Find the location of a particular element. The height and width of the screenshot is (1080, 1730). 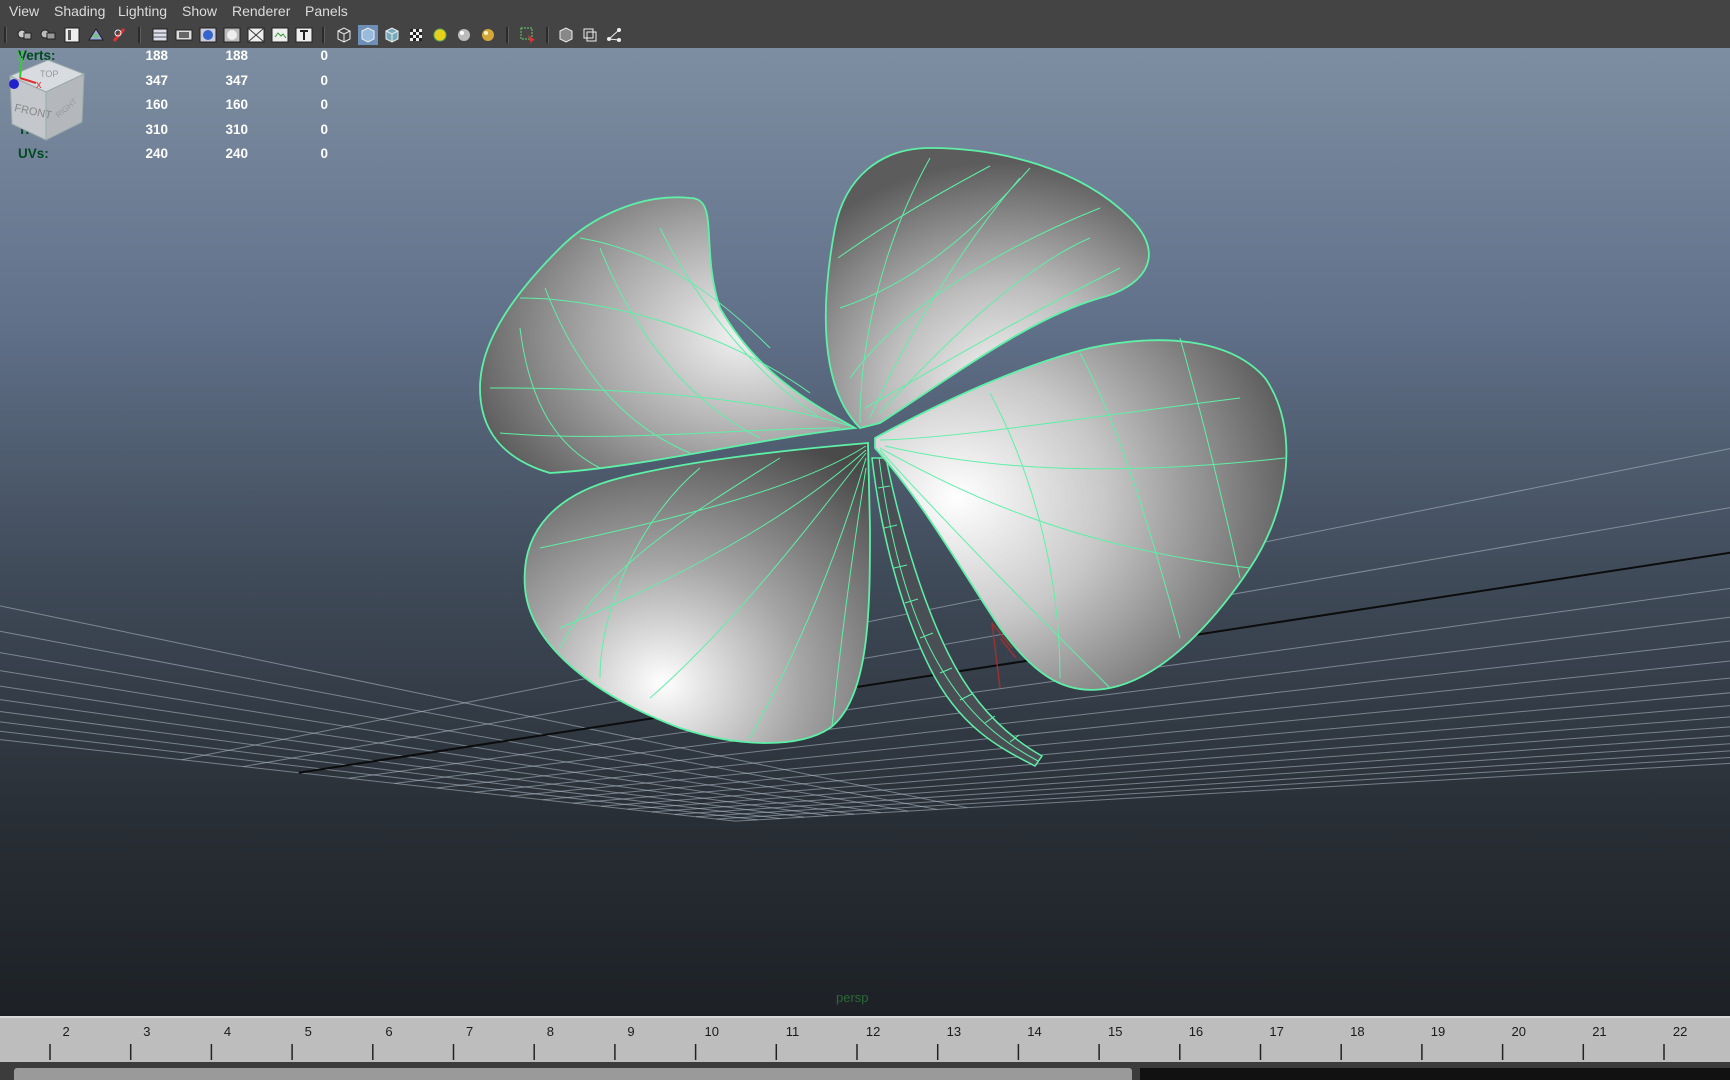

text-overlay-icon is located at coordinates (304, 35).